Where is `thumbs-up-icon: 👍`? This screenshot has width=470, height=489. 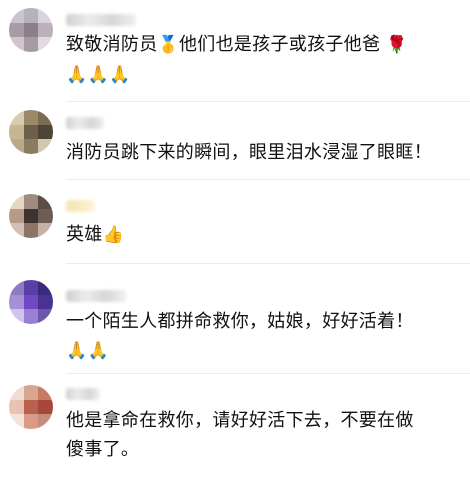 thumbs-up-icon: 👍 is located at coordinates (113, 235).